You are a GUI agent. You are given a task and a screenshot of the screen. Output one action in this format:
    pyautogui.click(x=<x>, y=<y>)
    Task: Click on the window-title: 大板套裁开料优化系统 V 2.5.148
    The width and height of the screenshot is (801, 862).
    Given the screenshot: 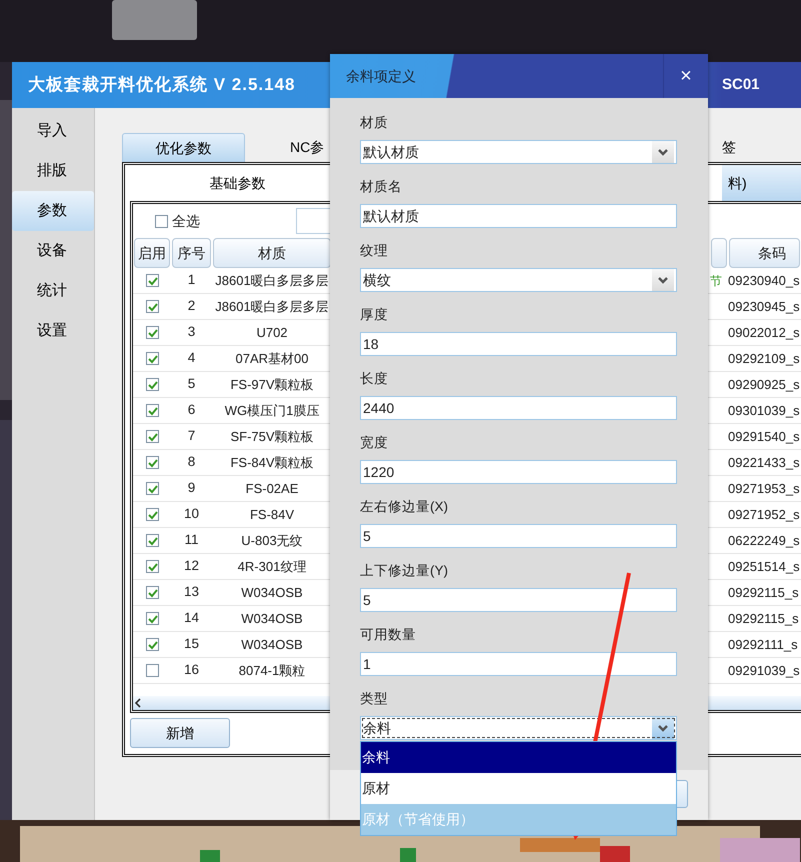 What is the action you would take?
    pyautogui.click(x=161, y=85)
    